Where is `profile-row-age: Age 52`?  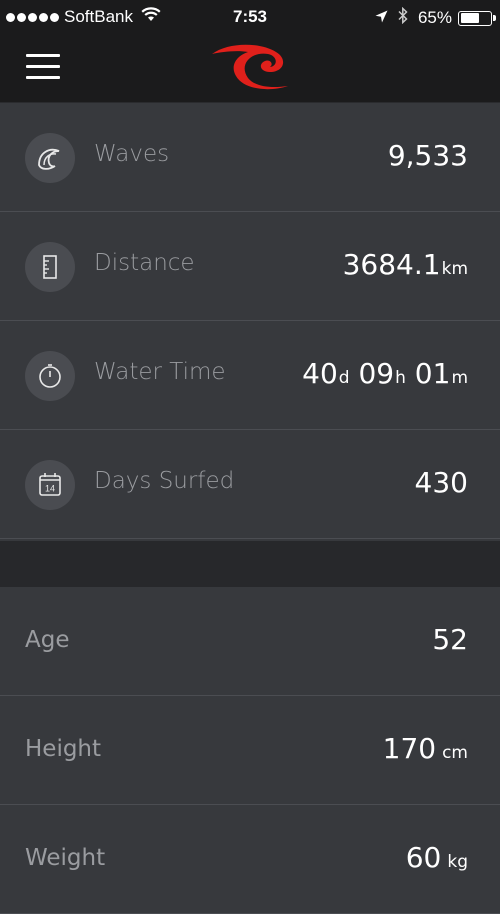 profile-row-age: Age 52 is located at coordinates (250, 641).